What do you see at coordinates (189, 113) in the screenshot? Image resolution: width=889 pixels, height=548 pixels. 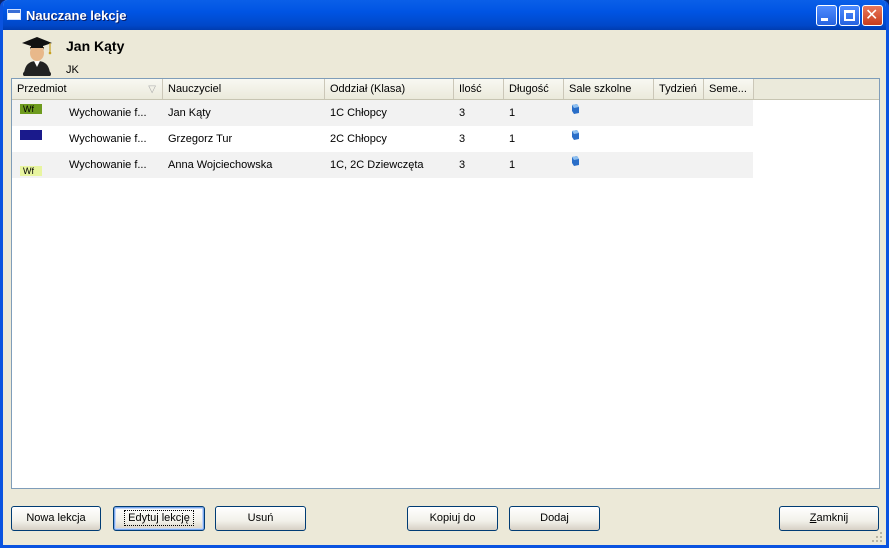 I see `cell-teacher: Jan Kąty` at bounding box center [189, 113].